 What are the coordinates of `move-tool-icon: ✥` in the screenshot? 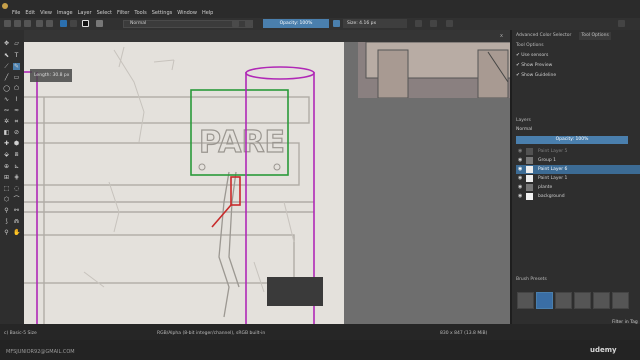 It's located at (6, 43).